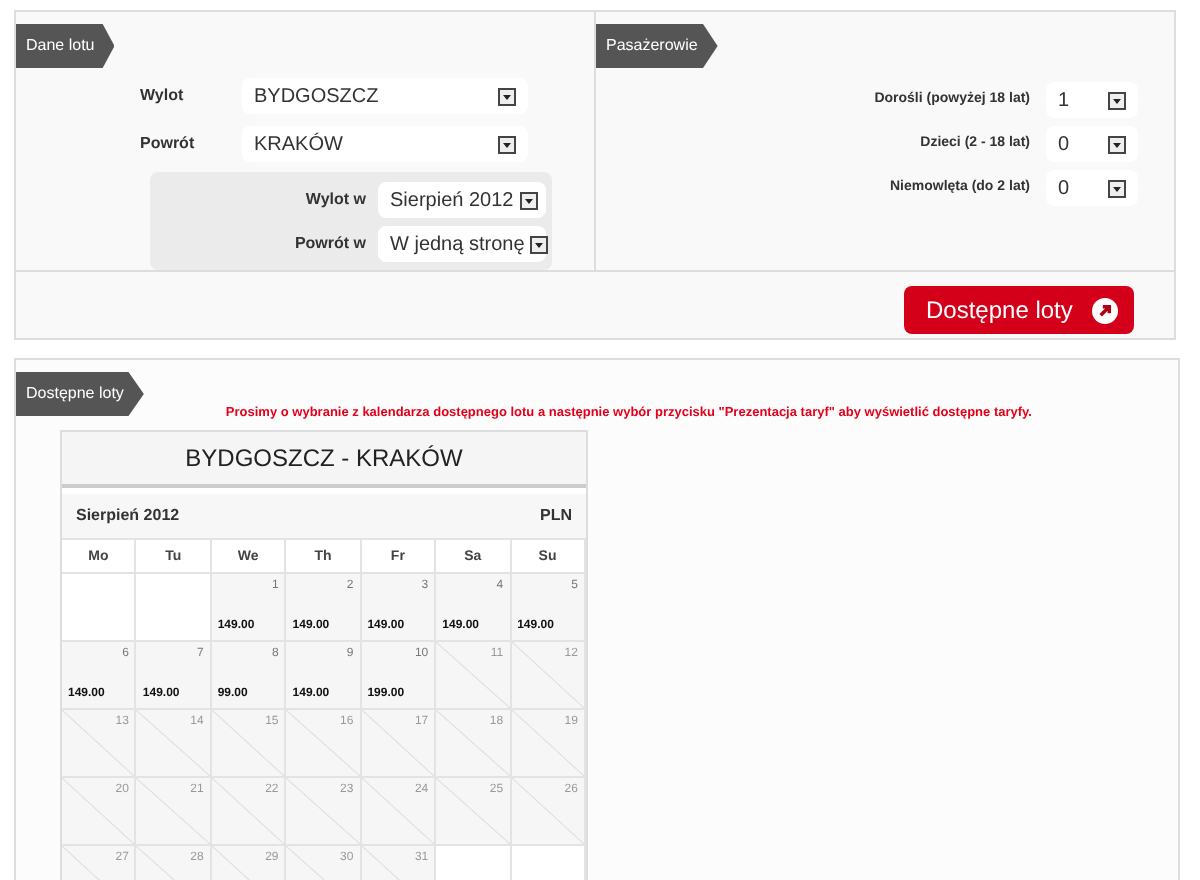 The height and width of the screenshot is (880, 1200). Describe the element at coordinates (163, 96) in the screenshot. I see `field-label: Wylot` at that location.